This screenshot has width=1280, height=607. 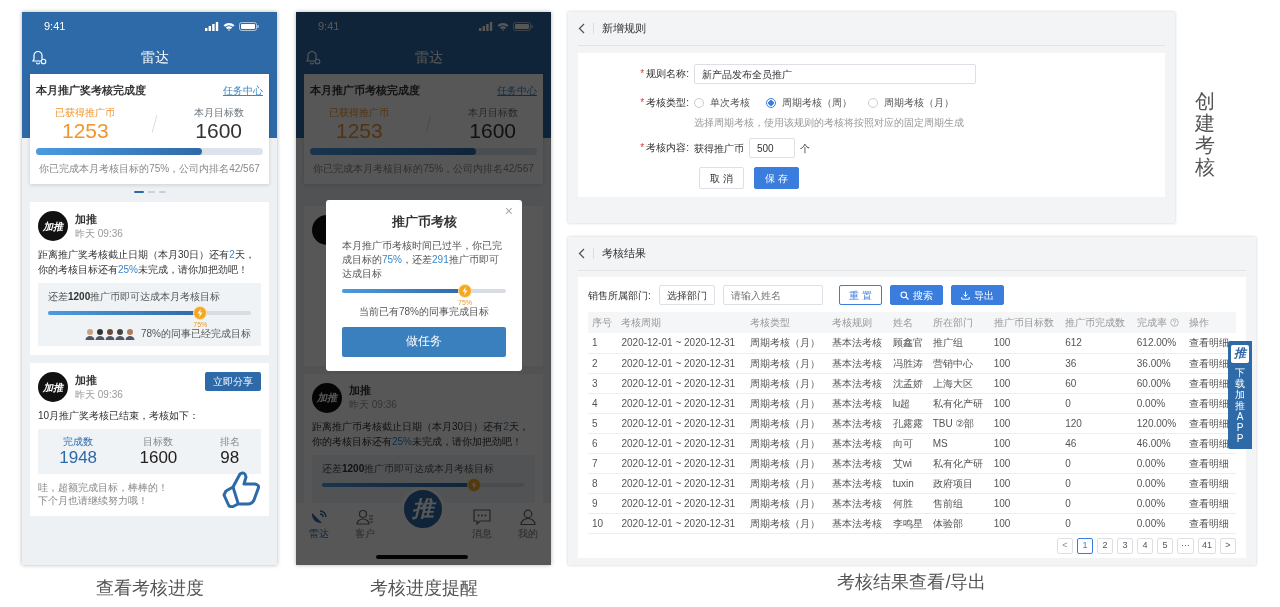 What do you see at coordinates (907, 523) in the screenshot?
I see `table-cell: 李鸣星` at bounding box center [907, 523].